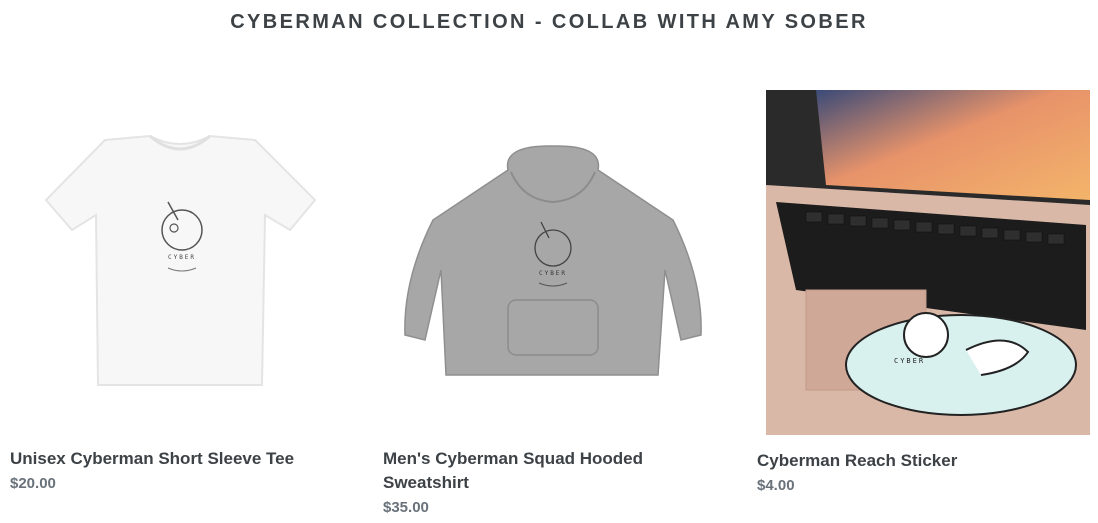 The height and width of the screenshot is (523, 1098). Describe the element at coordinates (406, 507) in the screenshot. I see `product-price: $35.00` at that location.